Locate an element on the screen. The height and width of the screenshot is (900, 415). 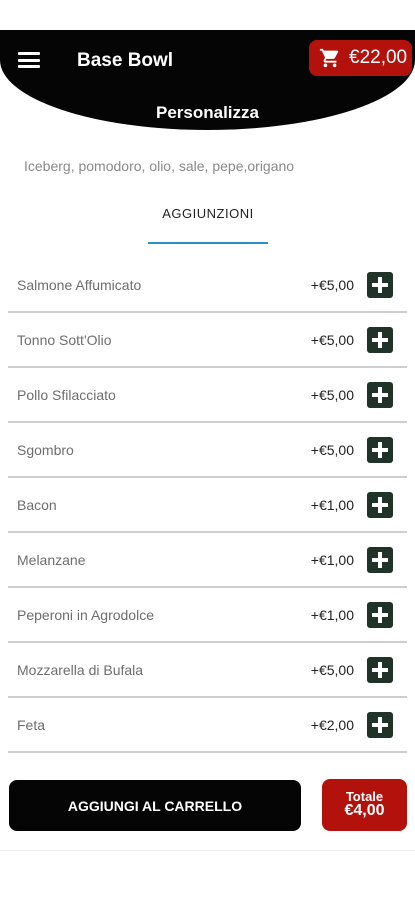
cart-total: €22,00 is located at coordinates (378, 57).